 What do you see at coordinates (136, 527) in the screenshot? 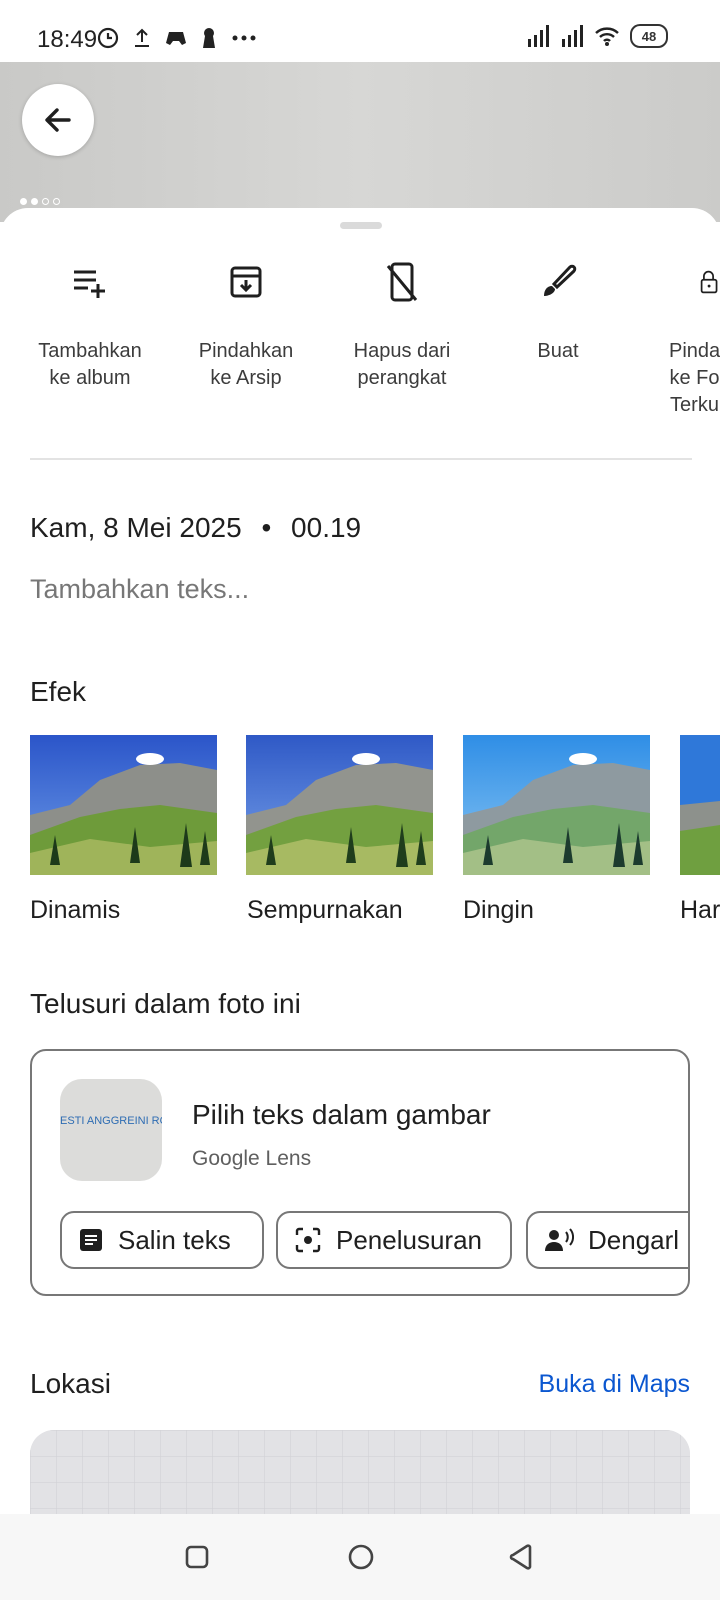
I see `photo-date: Kam, 8 Mei 2025` at bounding box center [136, 527].